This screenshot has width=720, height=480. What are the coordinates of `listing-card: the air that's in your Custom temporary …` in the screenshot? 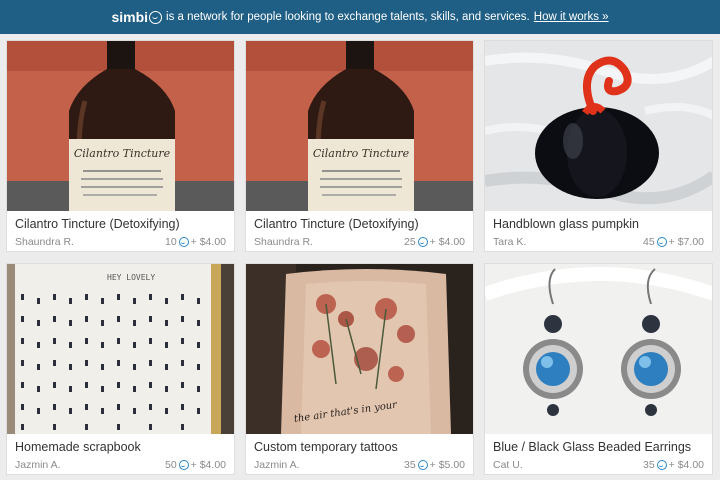 It's located at (359, 369).